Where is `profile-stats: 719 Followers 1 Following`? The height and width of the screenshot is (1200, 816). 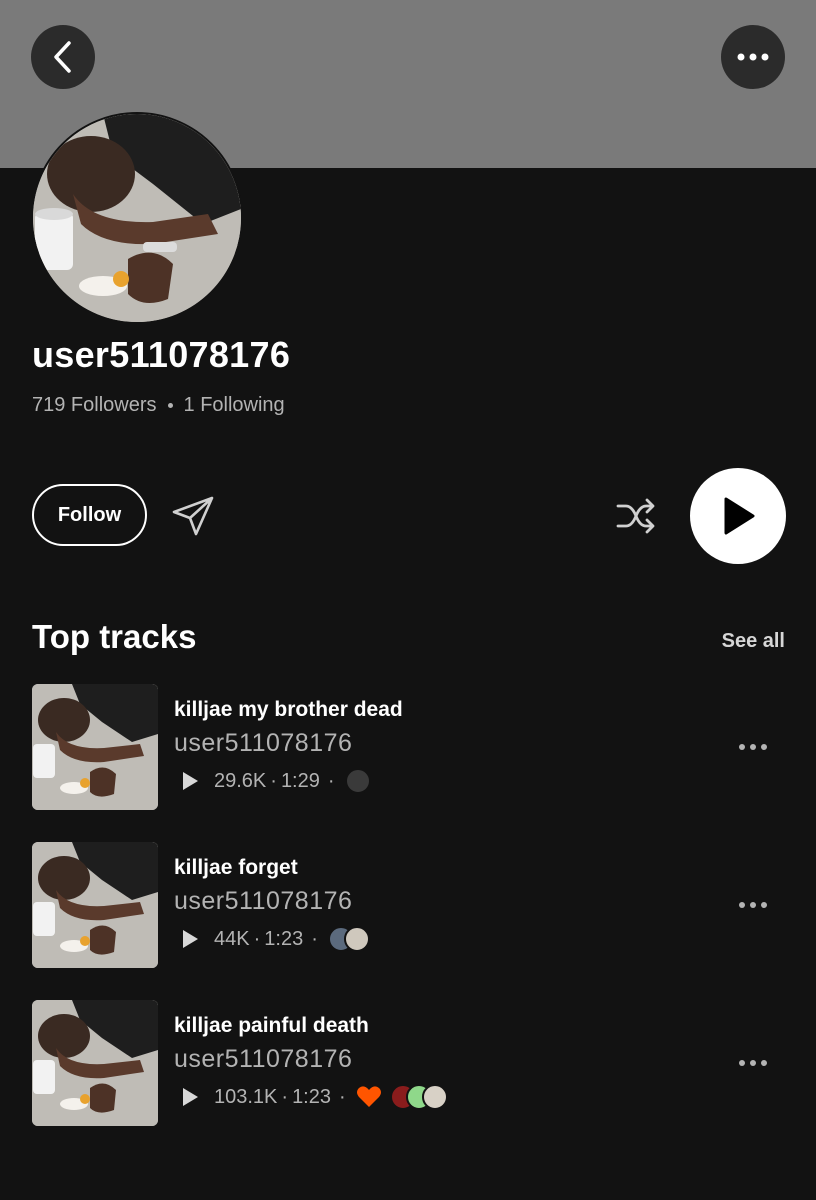 profile-stats: 719 Followers 1 Following is located at coordinates (158, 405).